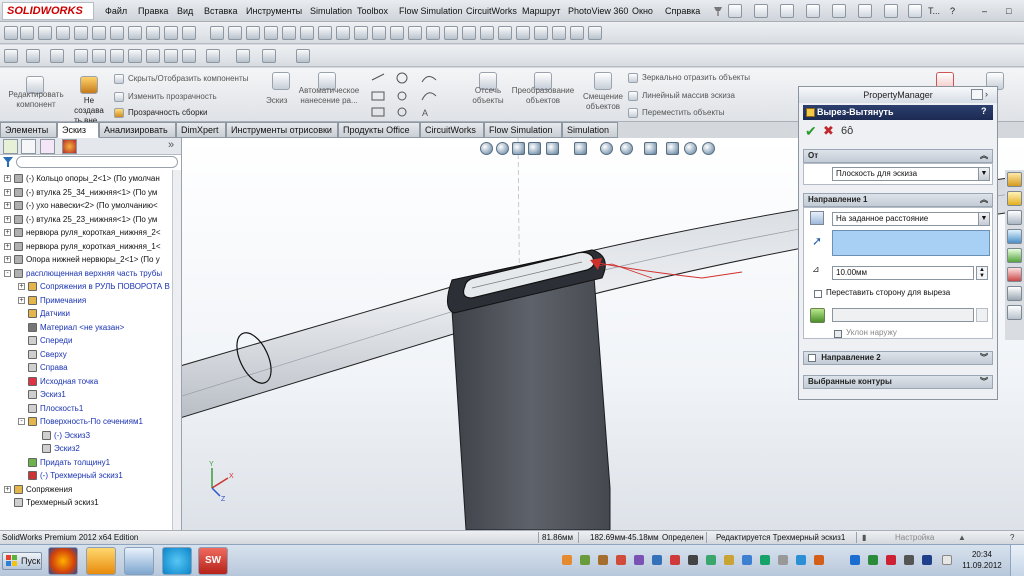 The width and height of the screenshot is (1024, 576). What do you see at coordinates (452, 130) in the screenshot?
I see `tab-circuitworks: CircuitWorks` at bounding box center [452, 130].